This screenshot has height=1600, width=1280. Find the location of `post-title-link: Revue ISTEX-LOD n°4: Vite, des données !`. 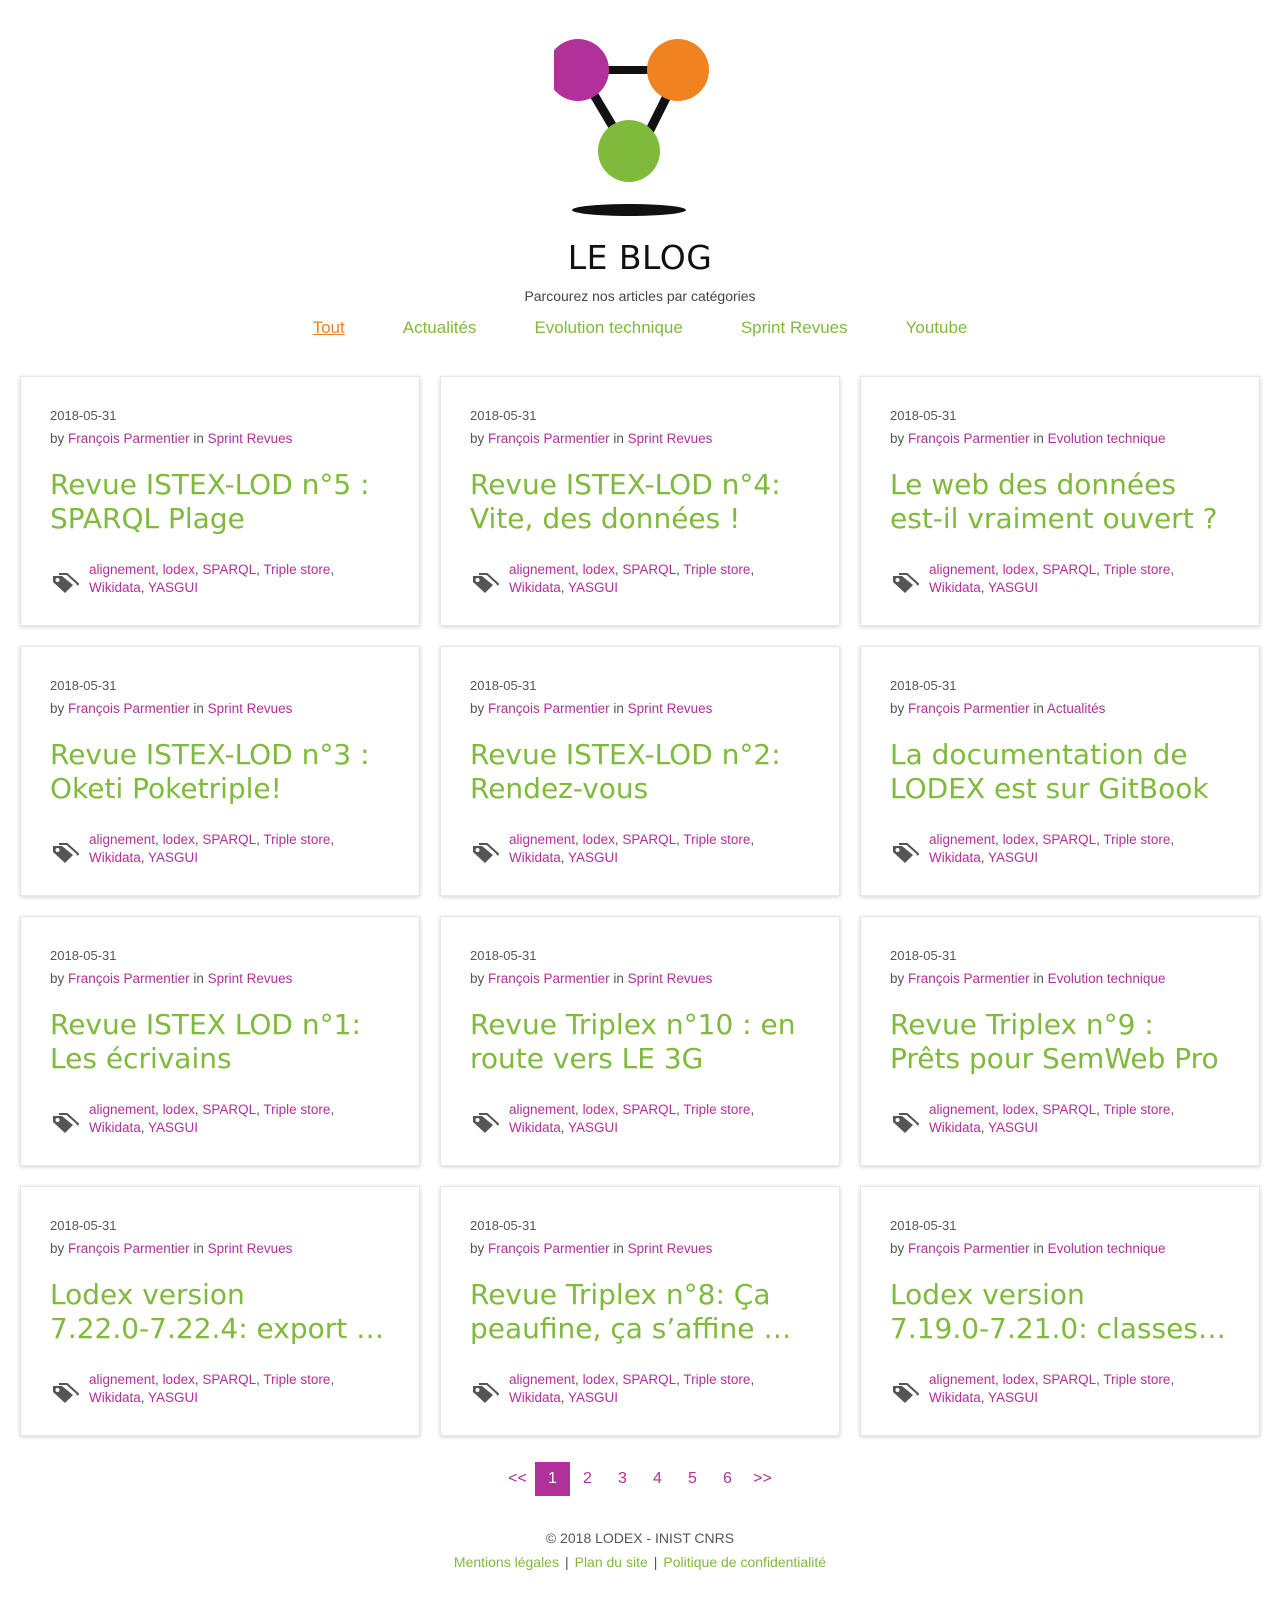

post-title-link: Revue ISTEX-LOD n°4: Vite, des données ! is located at coordinates (640, 502).